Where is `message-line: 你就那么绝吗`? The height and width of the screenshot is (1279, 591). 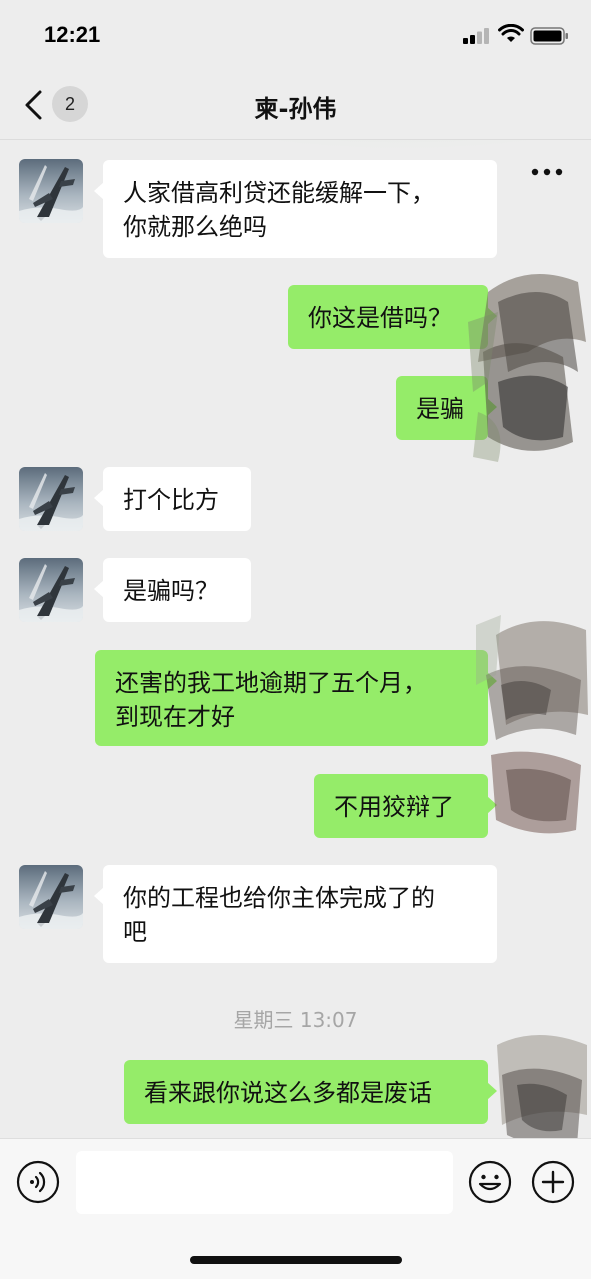 message-line: 你就那么绝吗 is located at coordinates (195, 227).